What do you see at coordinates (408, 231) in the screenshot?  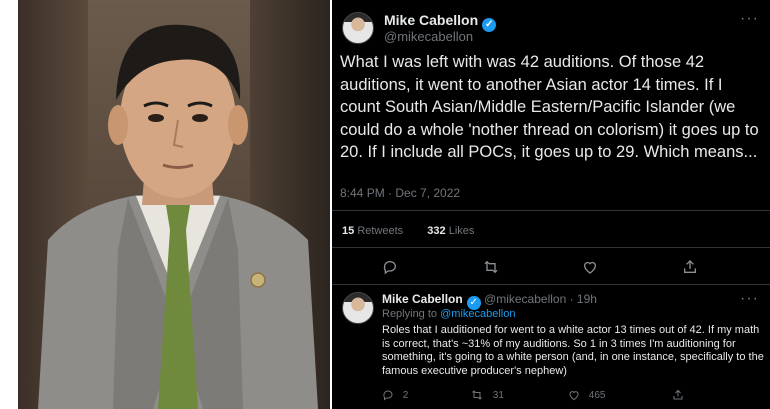 I see `tweet-stats: 15 Retweets 332 Likes` at bounding box center [408, 231].